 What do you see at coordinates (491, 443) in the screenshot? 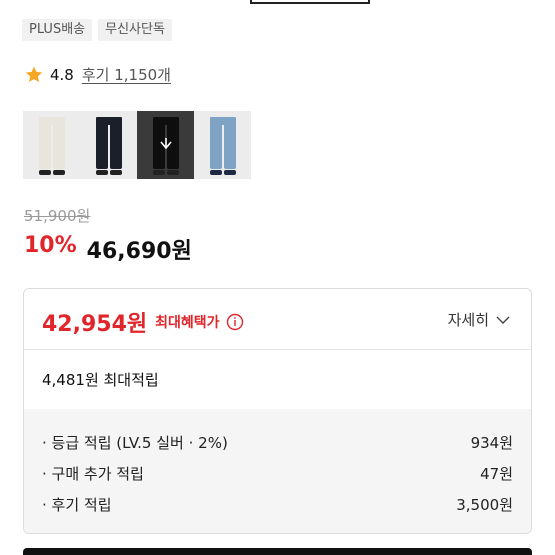
I see `point-value: 934원` at bounding box center [491, 443].